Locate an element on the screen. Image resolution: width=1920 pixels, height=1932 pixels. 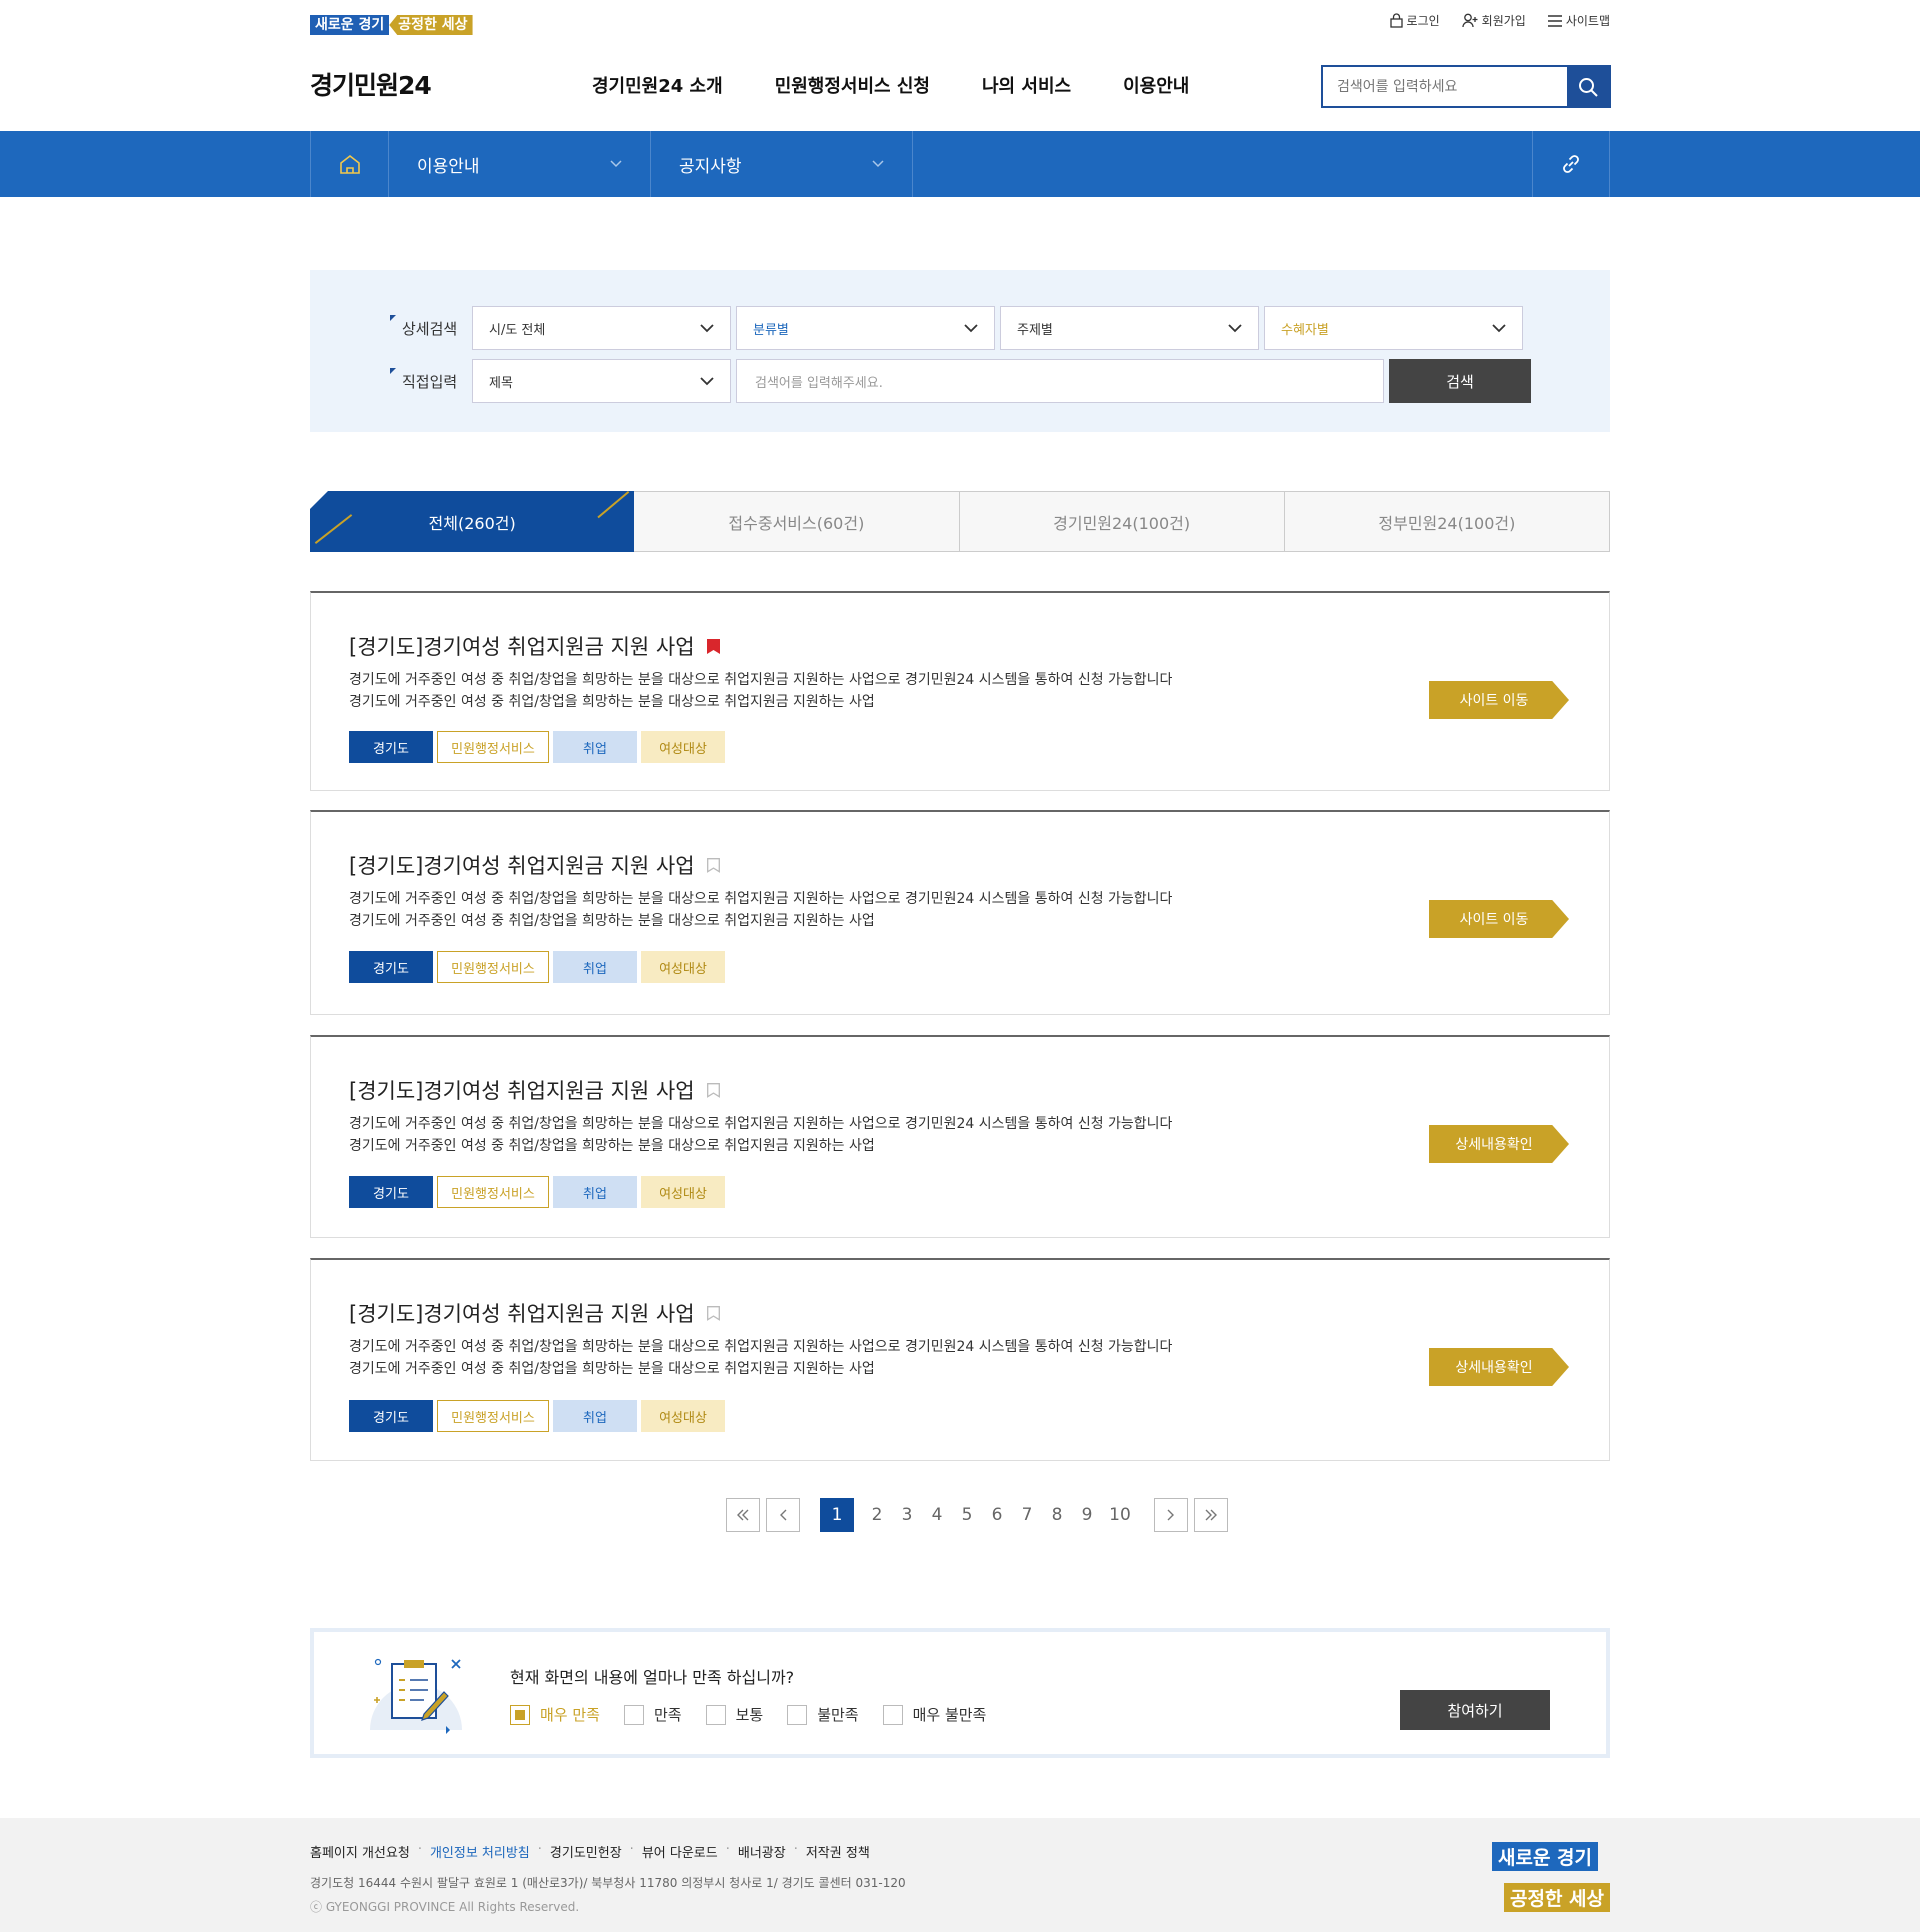
prev-page-button is located at coordinates (783, 1515).